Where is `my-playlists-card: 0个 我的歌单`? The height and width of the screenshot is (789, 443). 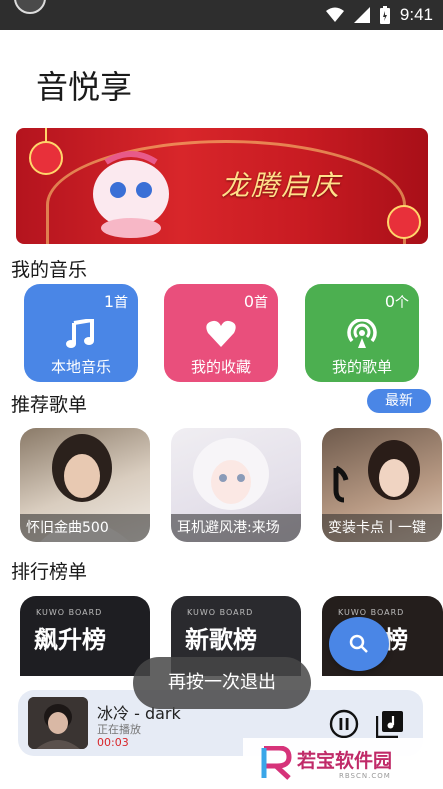 my-playlists-card: 0个 我的歌单 is located at coordinates (362, 333).